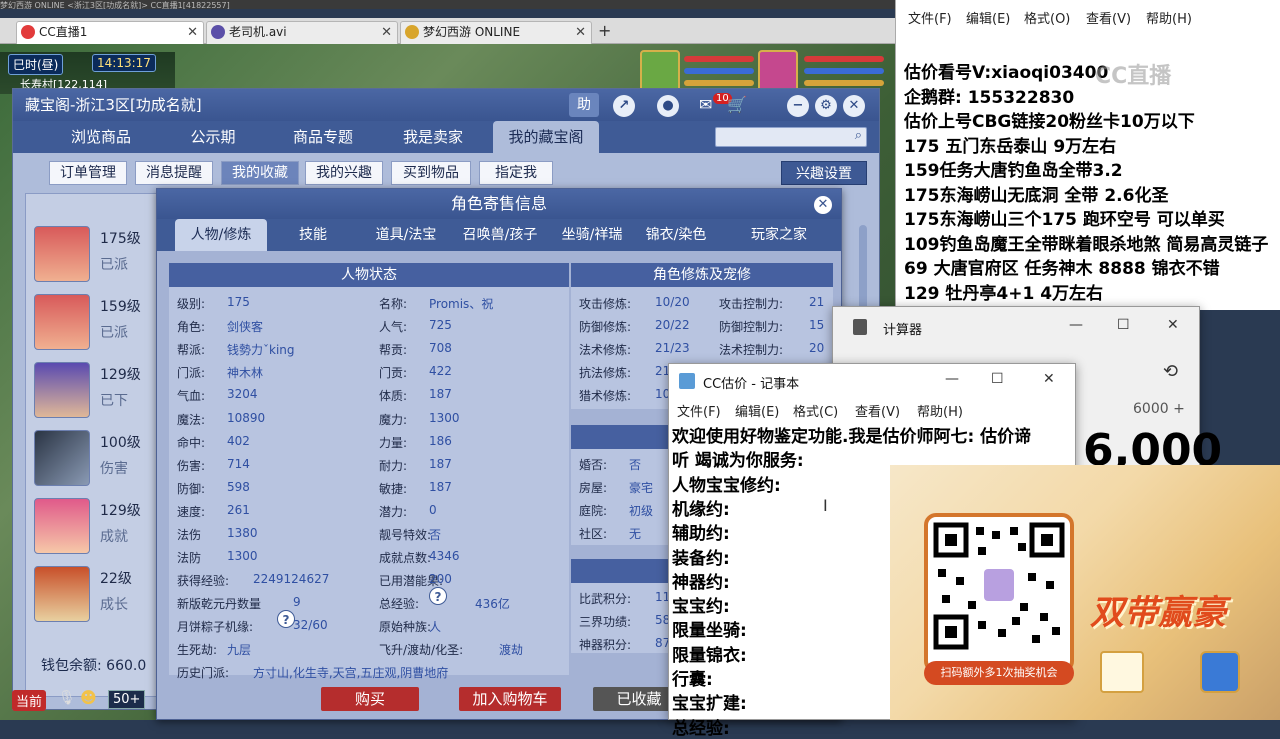 This screenshot has height=739, width=1280. Describe the element at coordinates (1085, 592) in the screenshot. I see `promo-banner: 扫码额外多1次抽奖机会 双带赢豪` at that location.